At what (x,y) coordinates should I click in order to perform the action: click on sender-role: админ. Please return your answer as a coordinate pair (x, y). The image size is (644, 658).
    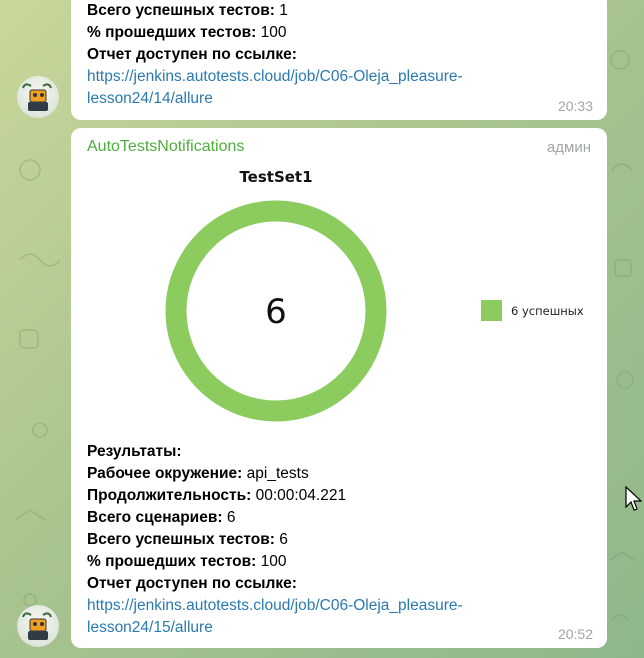
    Looking at the image, I should click on (568, 147).